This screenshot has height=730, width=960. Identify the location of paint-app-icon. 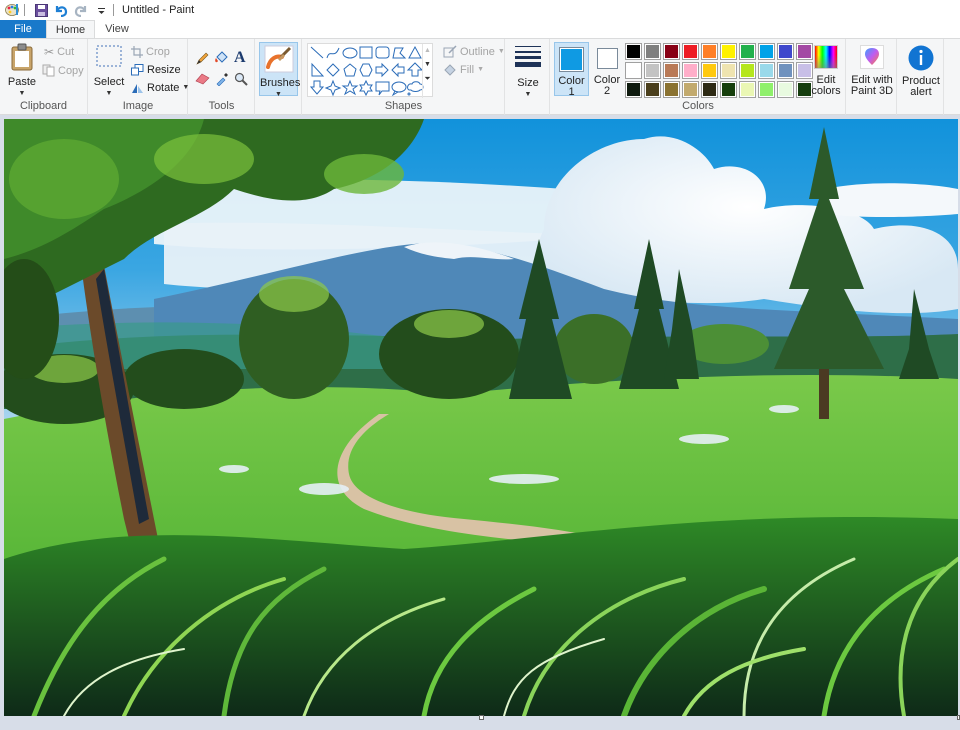
(12, 10).